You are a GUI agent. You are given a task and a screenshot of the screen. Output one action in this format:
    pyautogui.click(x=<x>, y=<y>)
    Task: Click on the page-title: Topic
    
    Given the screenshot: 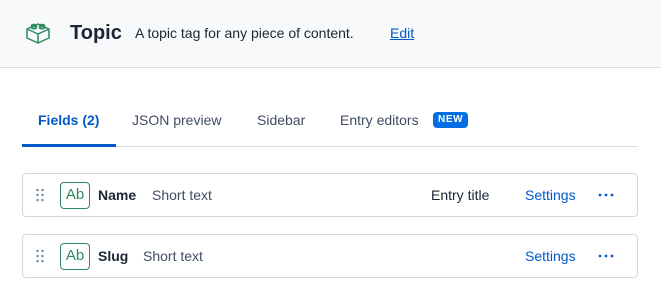 What is the action you would take?
    pyautogui.click(x=96, y=33)
    